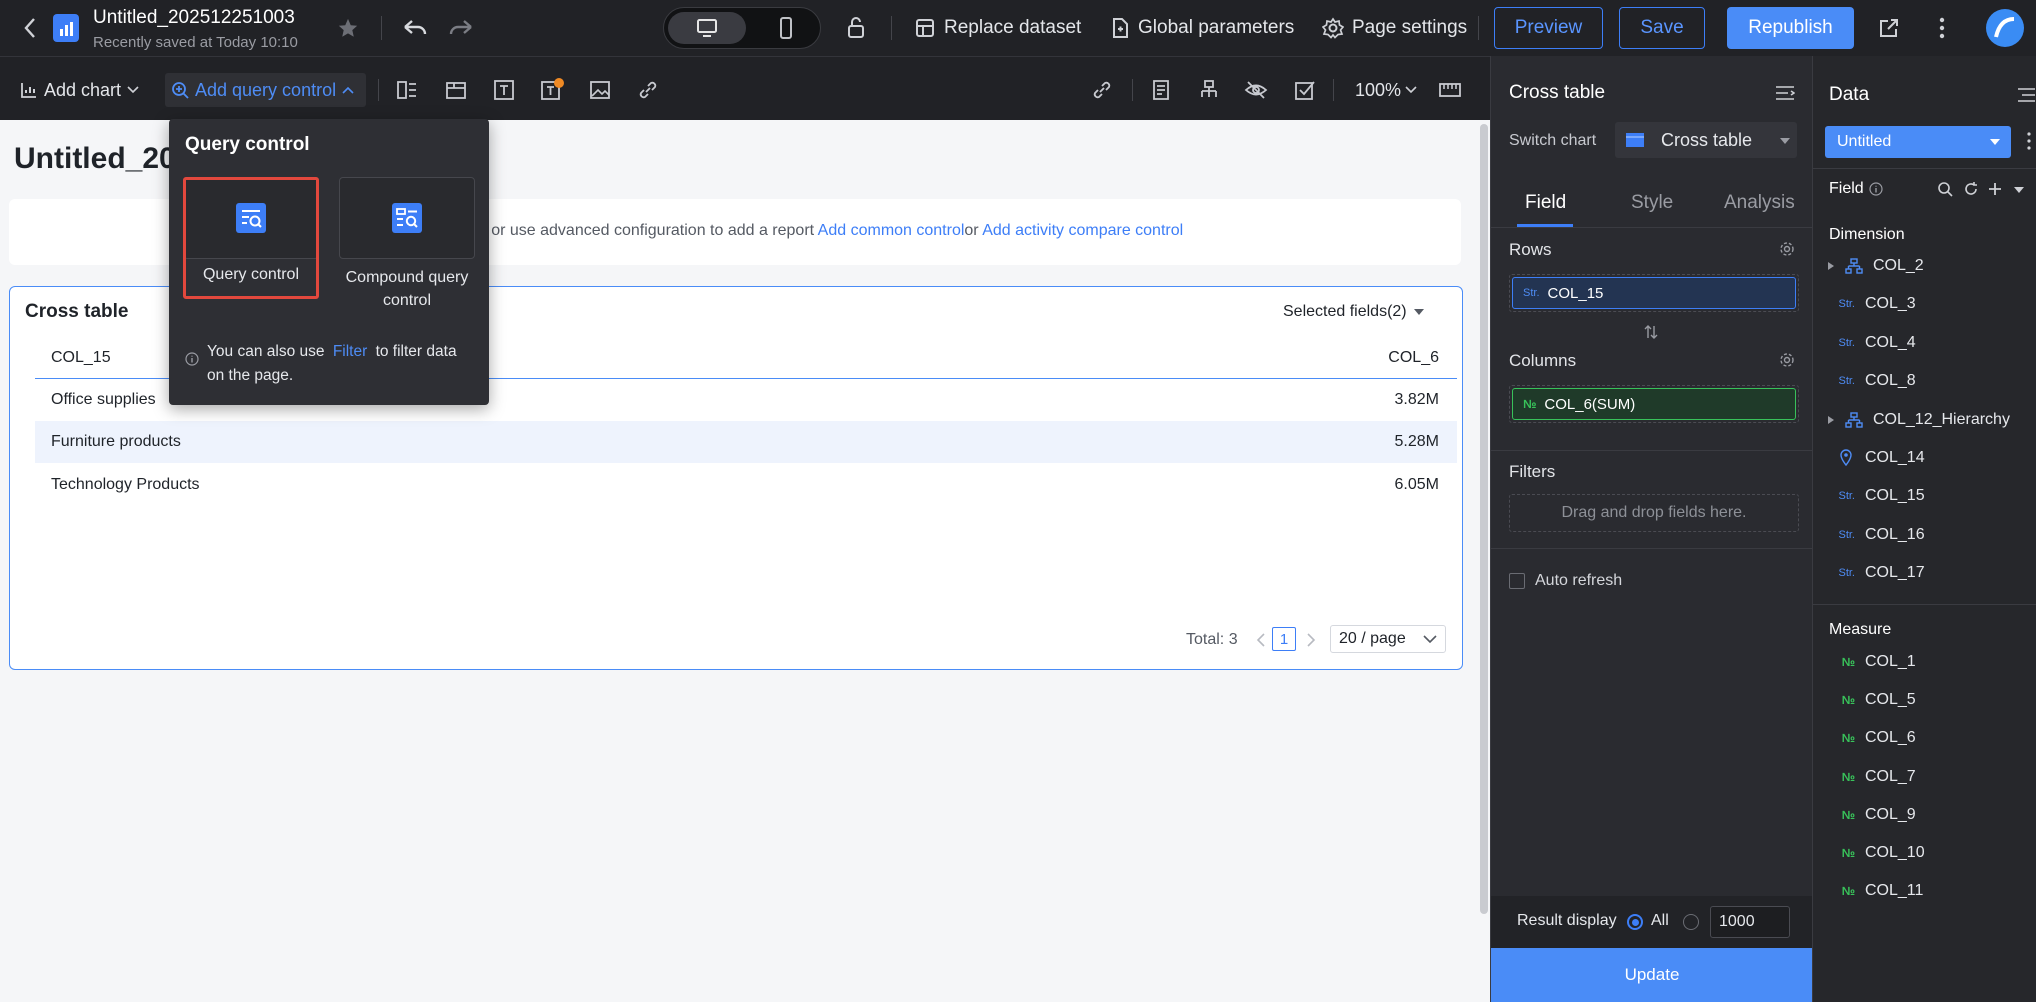 The width and height of the screenshot is (2036, 1002). I want to click on page-settings-button: Page settings, so click(1394, 28).